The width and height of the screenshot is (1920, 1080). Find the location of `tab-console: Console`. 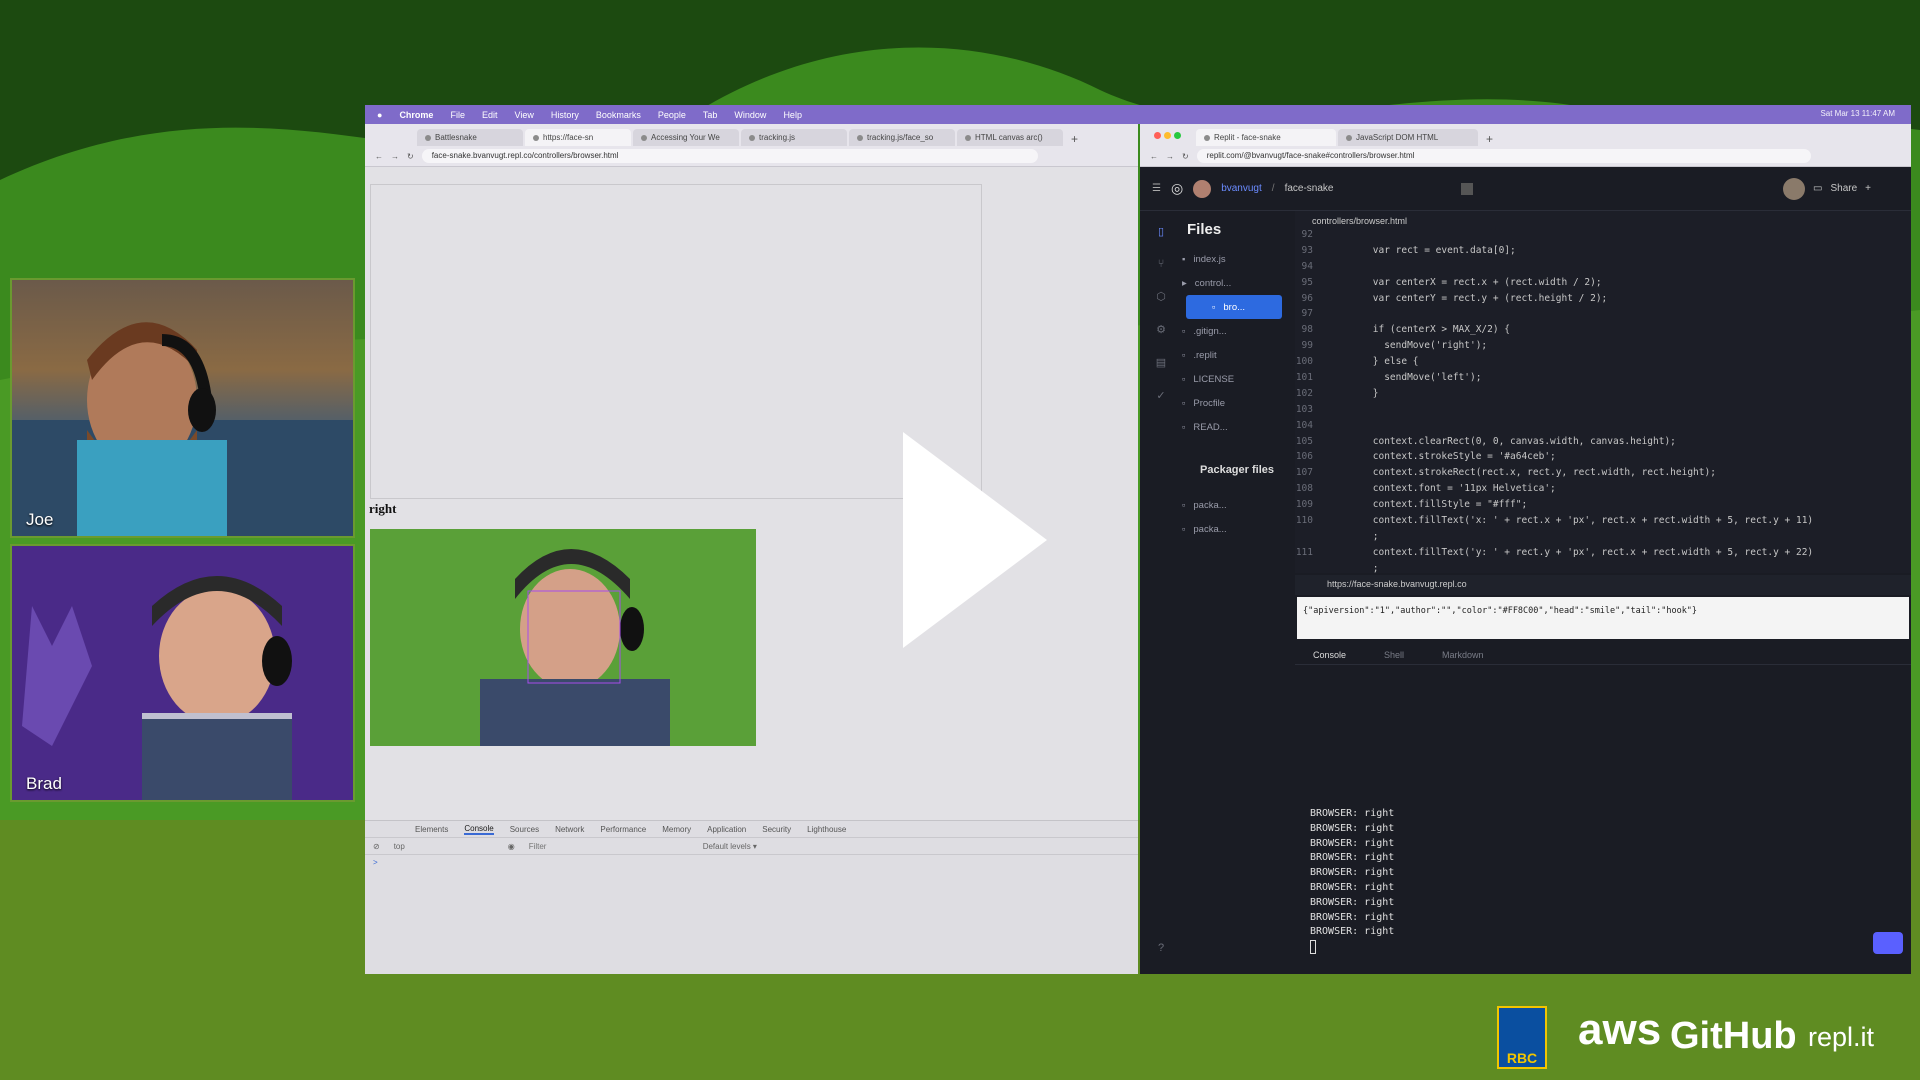

tab-console: Console is located at coordinates (1329, 655).